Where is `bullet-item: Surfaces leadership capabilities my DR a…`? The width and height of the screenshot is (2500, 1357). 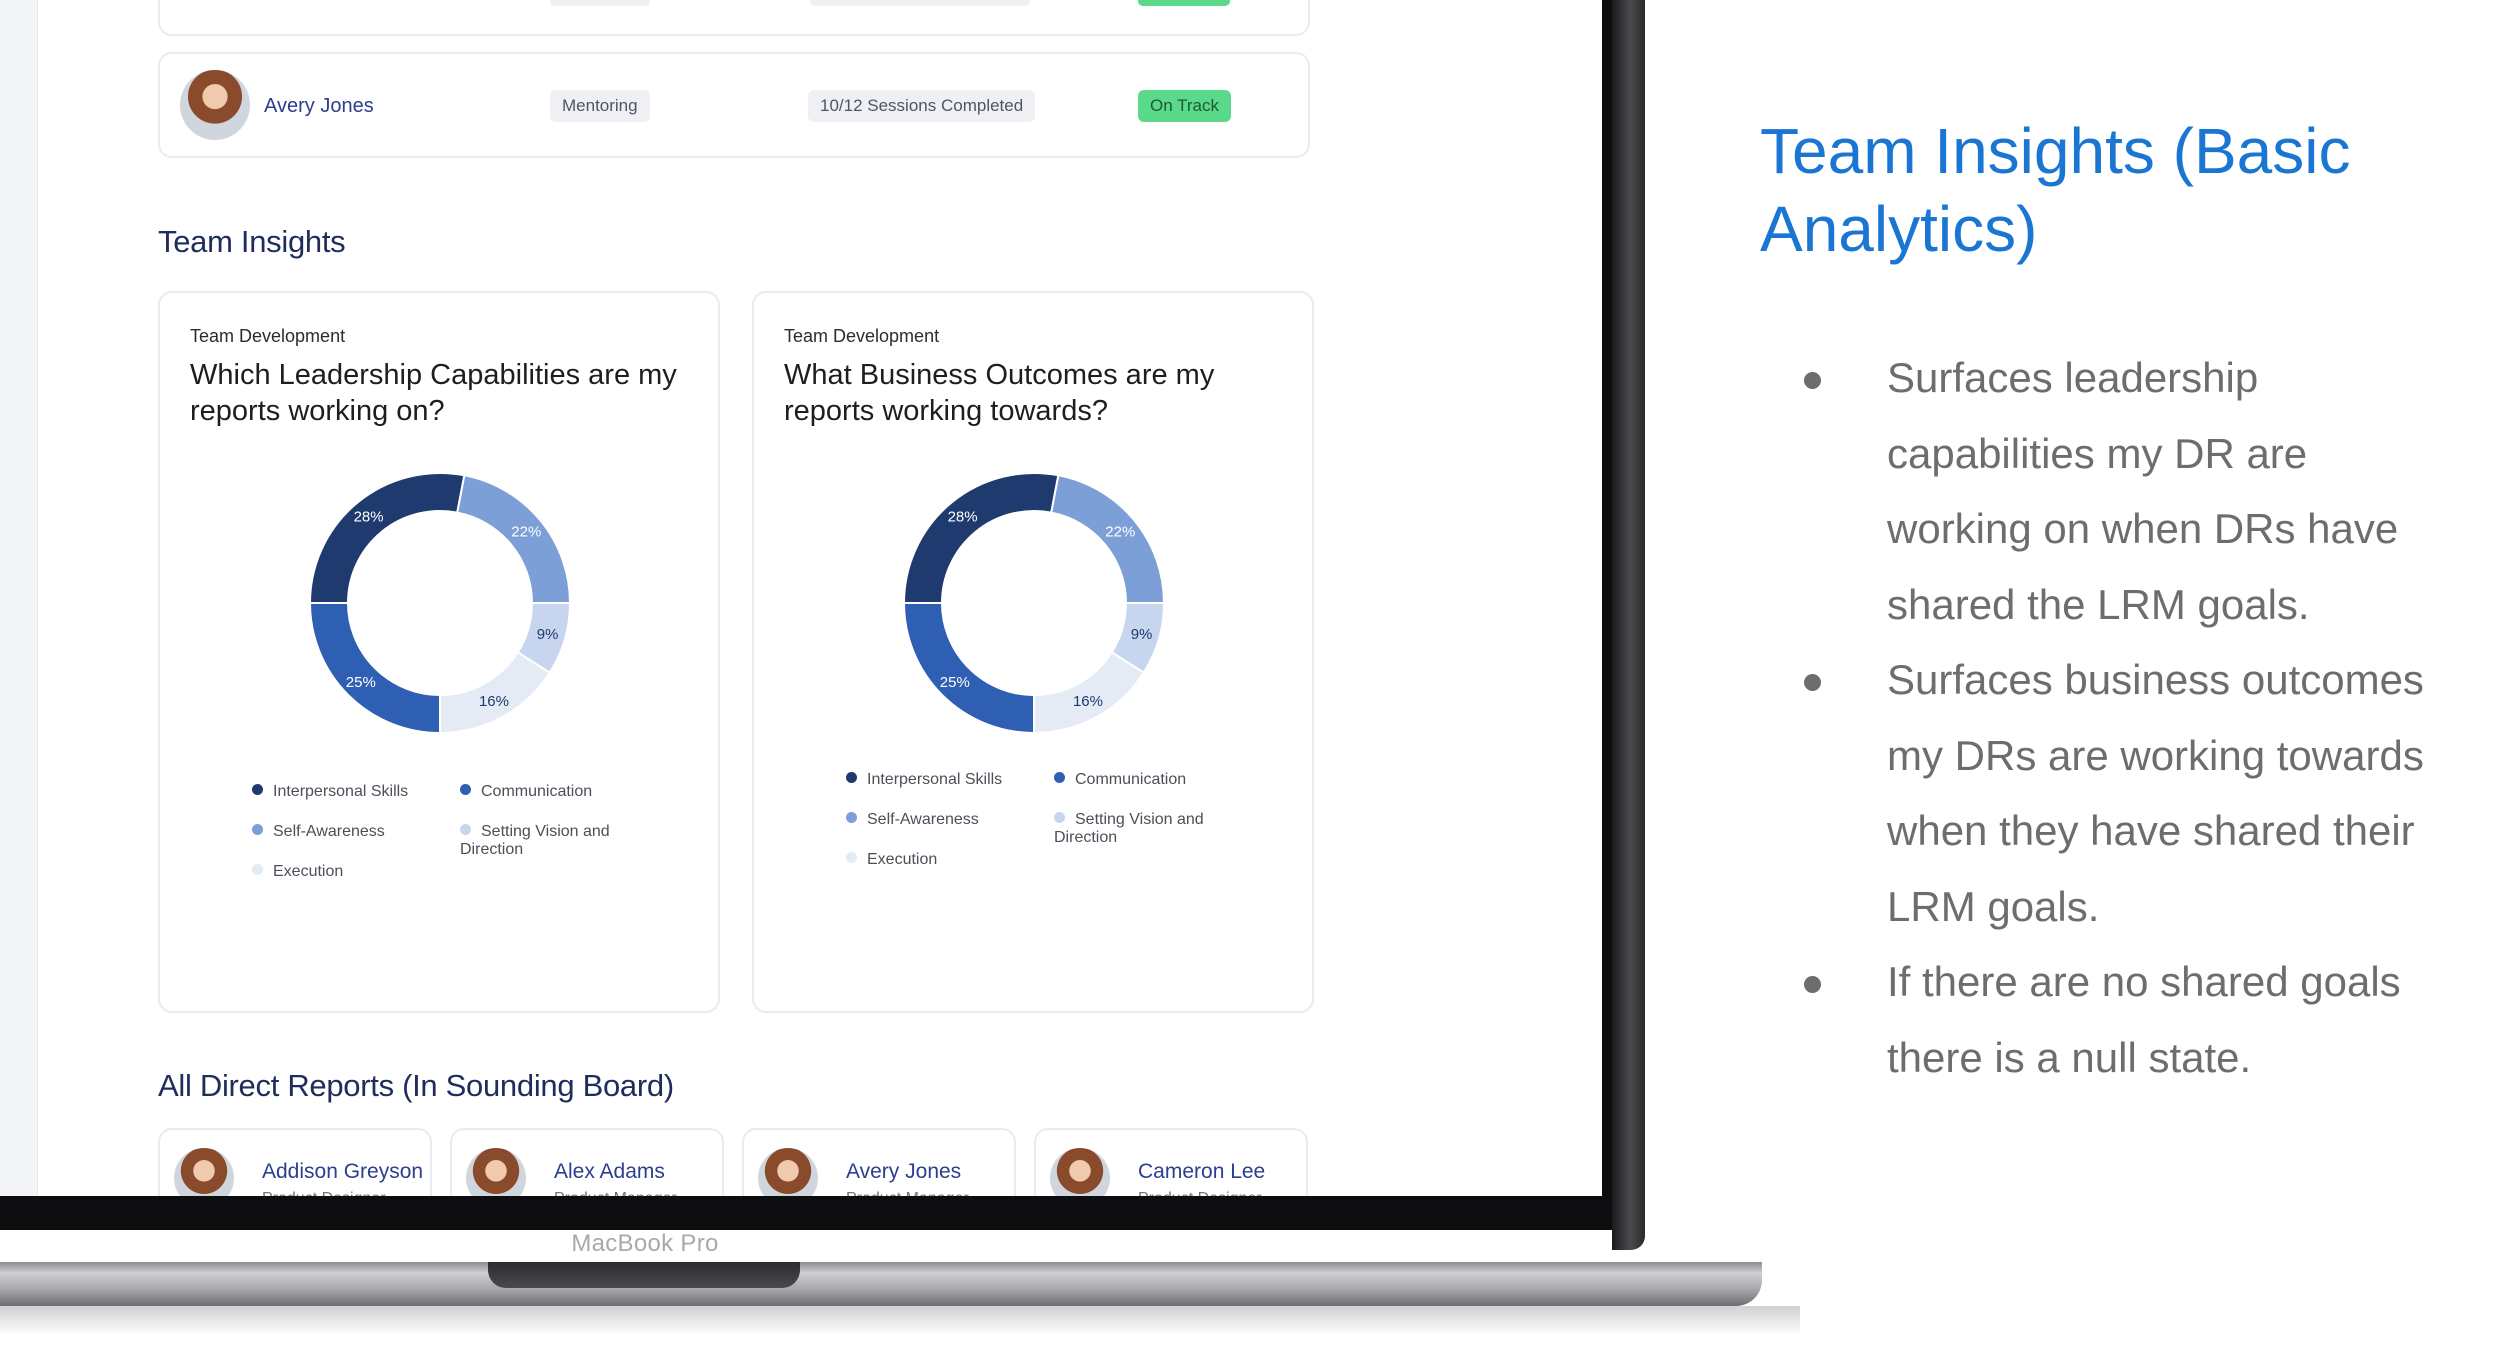 bullet-item: Surfaces leadership capabilities my DR a… is located at coordinates (2110, 491).